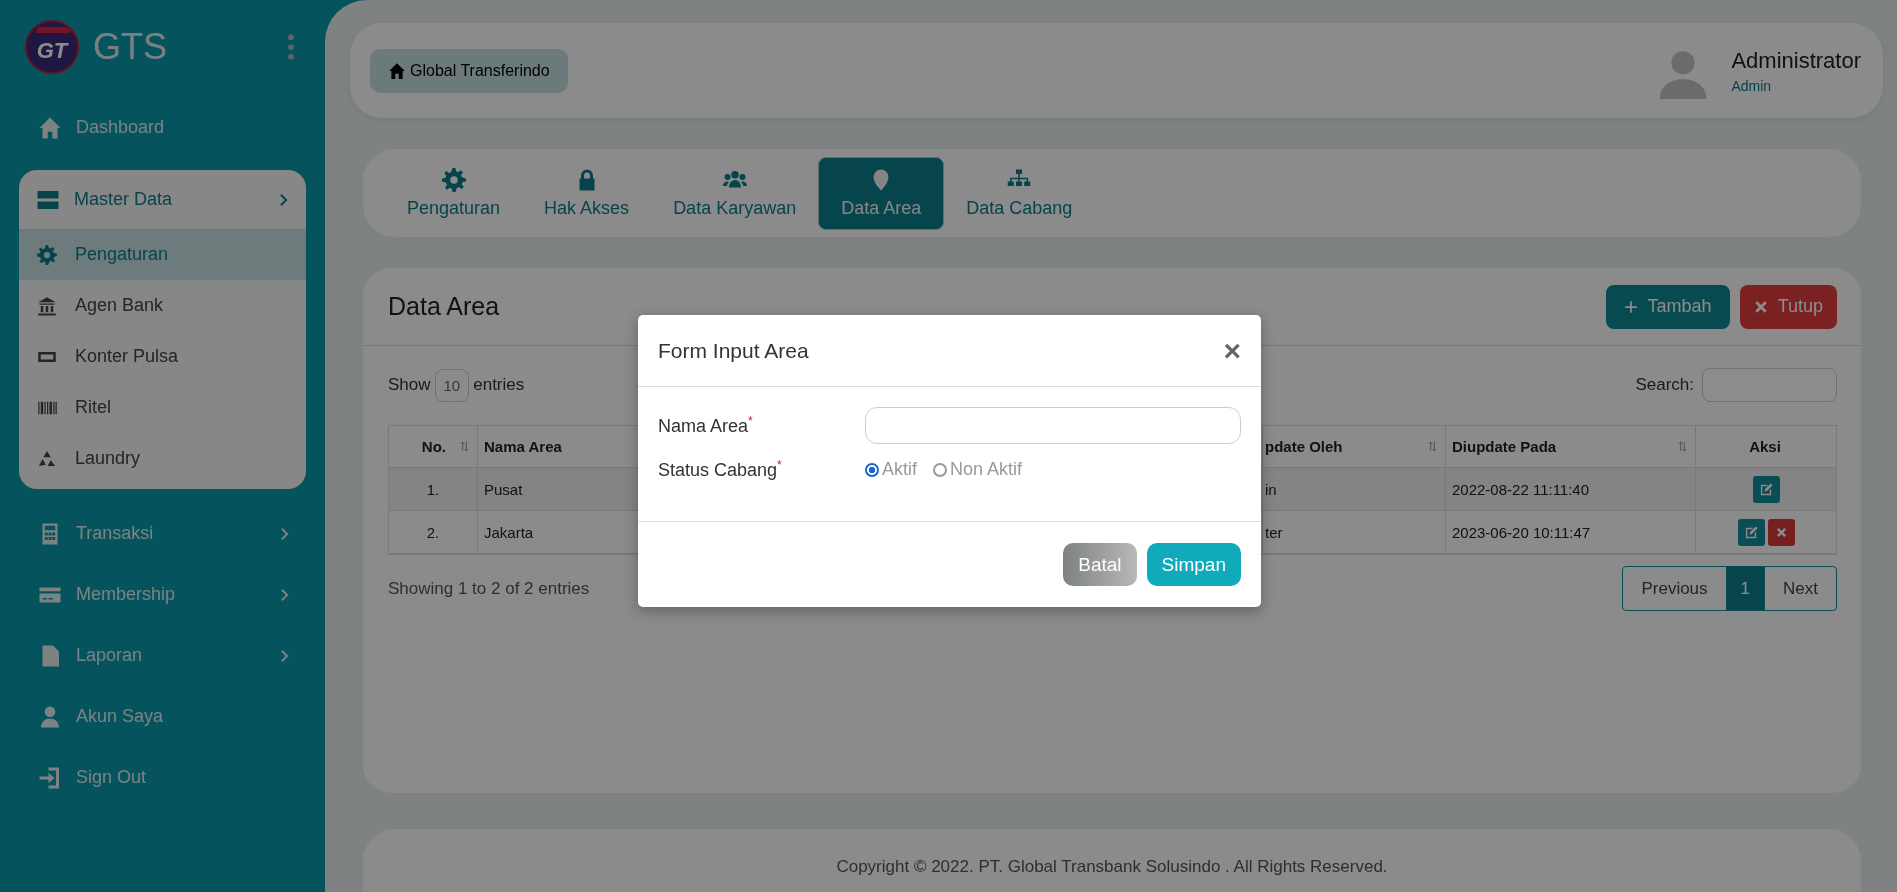 The width and height of the screenshot is (1897, 892). I want to click on sidebar-item: Laporan, so click(162, 655).